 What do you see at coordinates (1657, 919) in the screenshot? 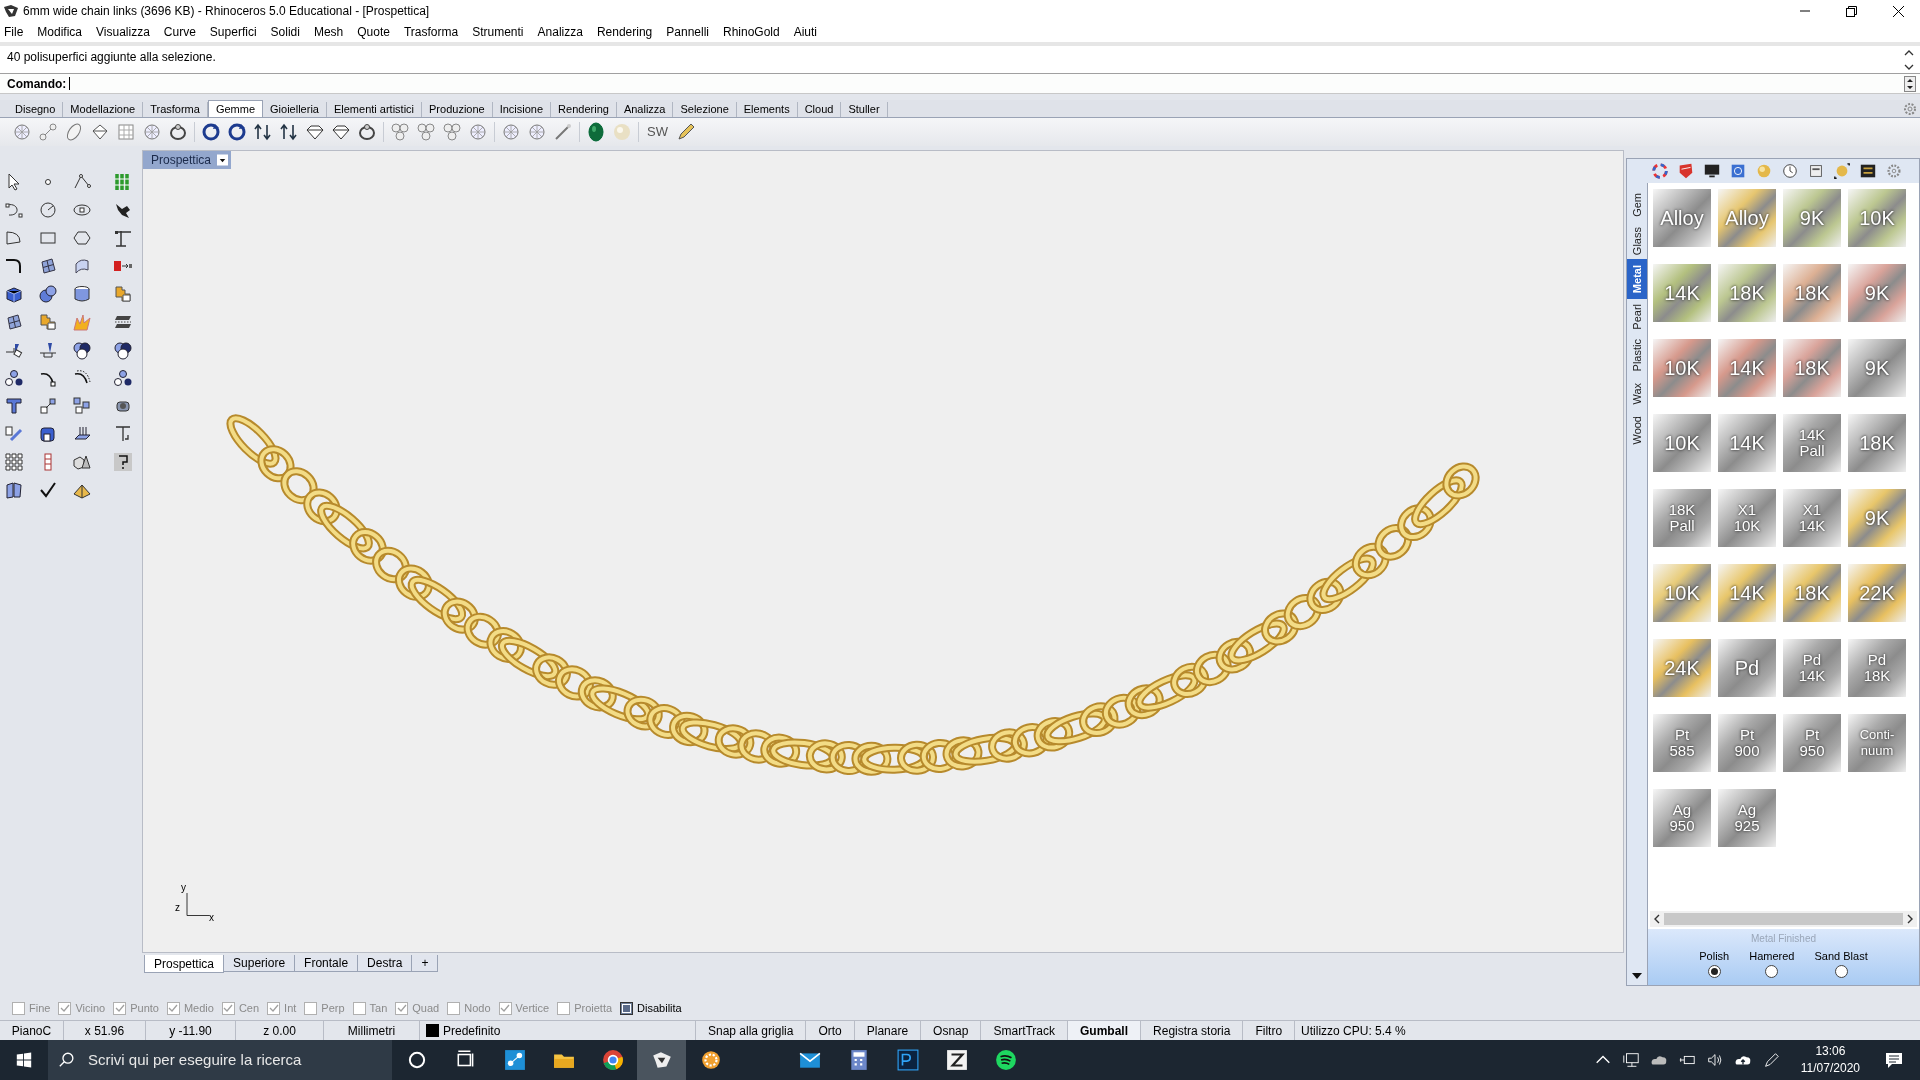
I see `scroll-left-icon` at bounding box center [1657, 919].